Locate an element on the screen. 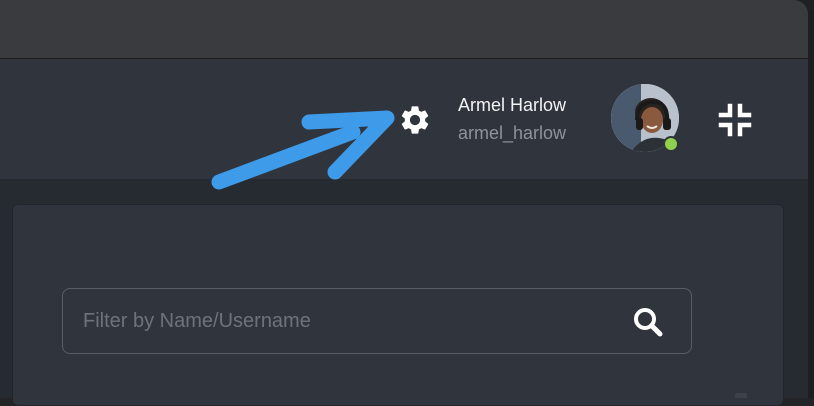 The width and height of the screenshot is (814, 406). collapse-icon is located at coordinates (735, 120).